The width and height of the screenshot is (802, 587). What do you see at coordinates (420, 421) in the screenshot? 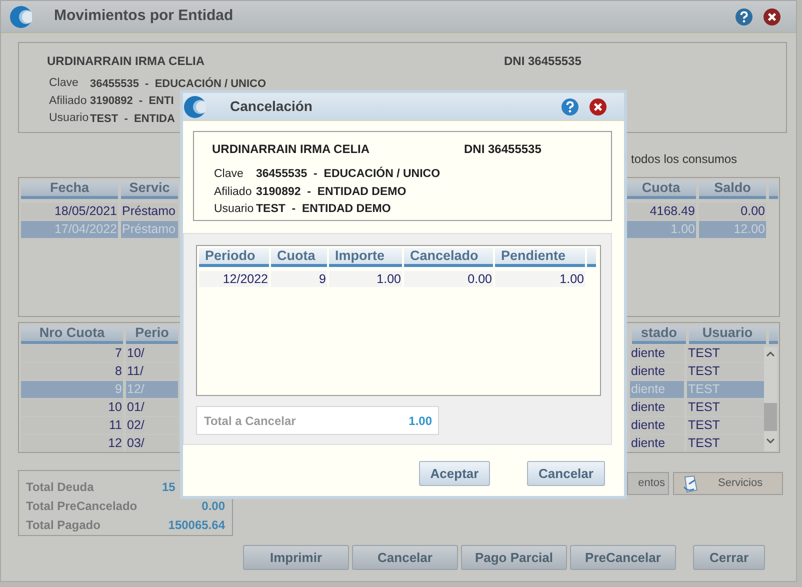
I see `total-value: 1.00` at bounding box center [420, 421].